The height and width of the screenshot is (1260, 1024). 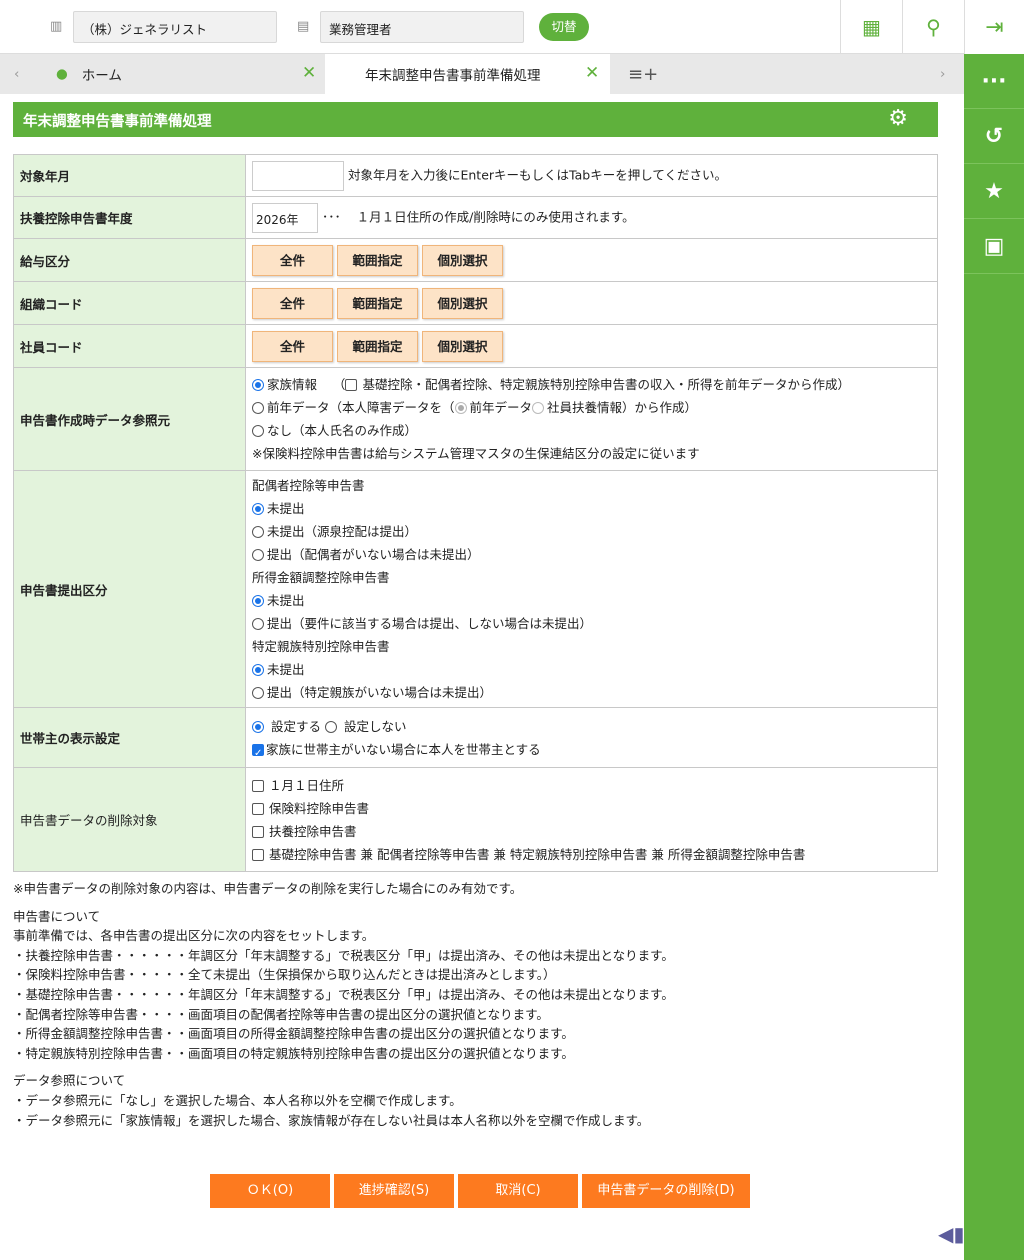 I want to click on note-line: 申告書について, so click(x=57, y=916).